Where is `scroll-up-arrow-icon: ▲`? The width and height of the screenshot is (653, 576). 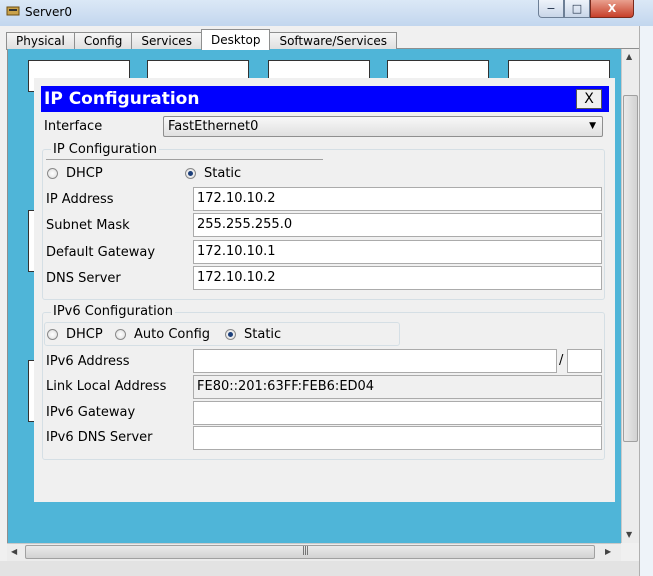
scroll-up-arrow-icon: ▲ is located at coordinates (629, 56).